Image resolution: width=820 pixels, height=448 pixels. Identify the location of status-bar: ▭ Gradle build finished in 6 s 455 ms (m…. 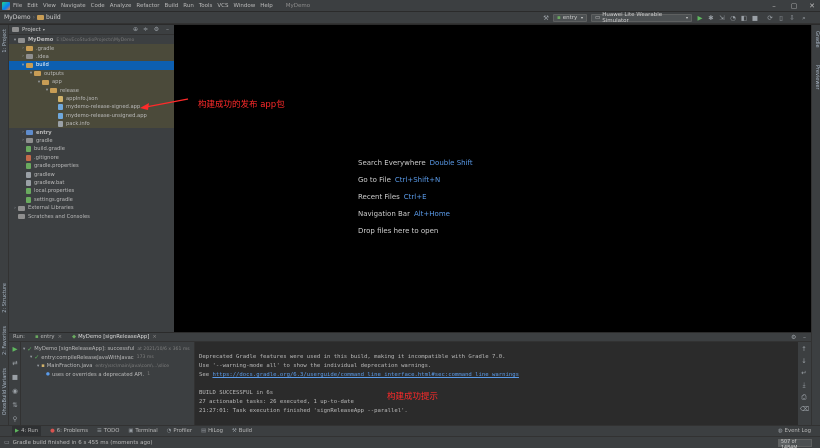
(410, 442).